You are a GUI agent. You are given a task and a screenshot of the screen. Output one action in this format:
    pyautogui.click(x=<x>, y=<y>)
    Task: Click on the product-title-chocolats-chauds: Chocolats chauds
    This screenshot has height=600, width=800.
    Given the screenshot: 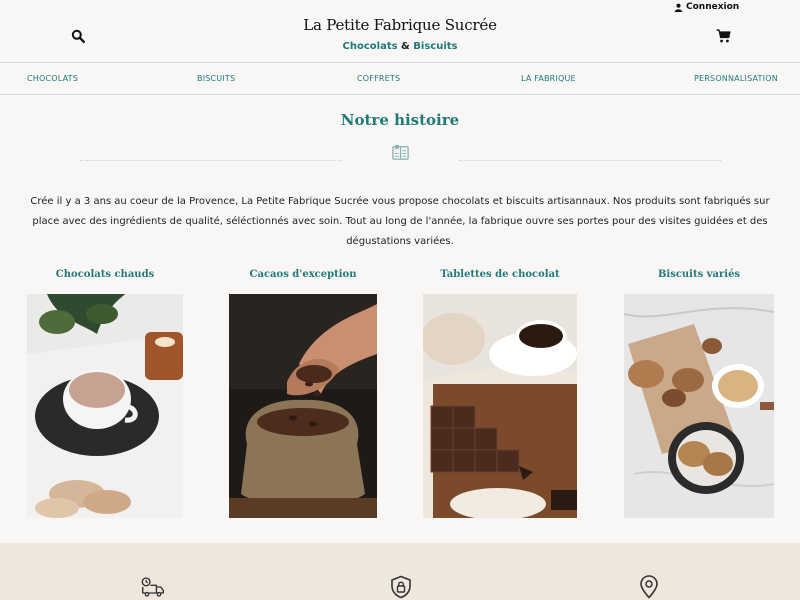 What is the action you would take?
    pyautogui.click(x=105, y=274)
    